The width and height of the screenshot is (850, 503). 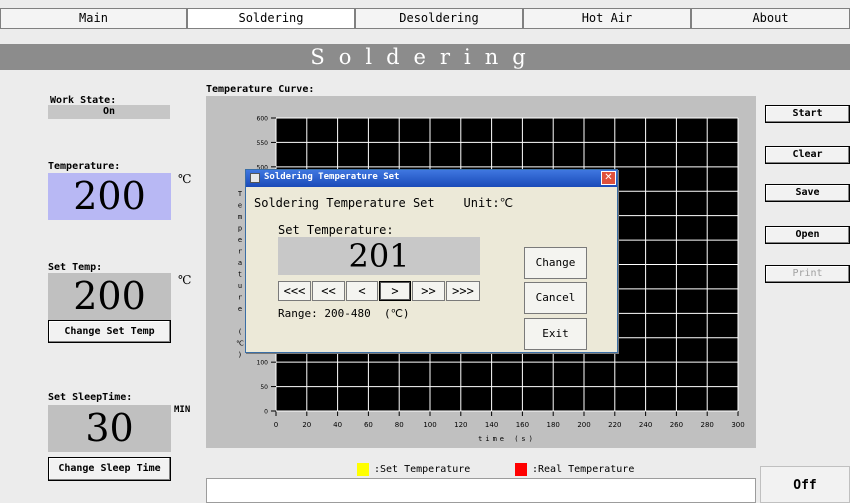 What do you see at coordinates (336, 230) in the screenshot?
I see `set-temperature-label: Set Temperature:` at bounding box center [336, 230].